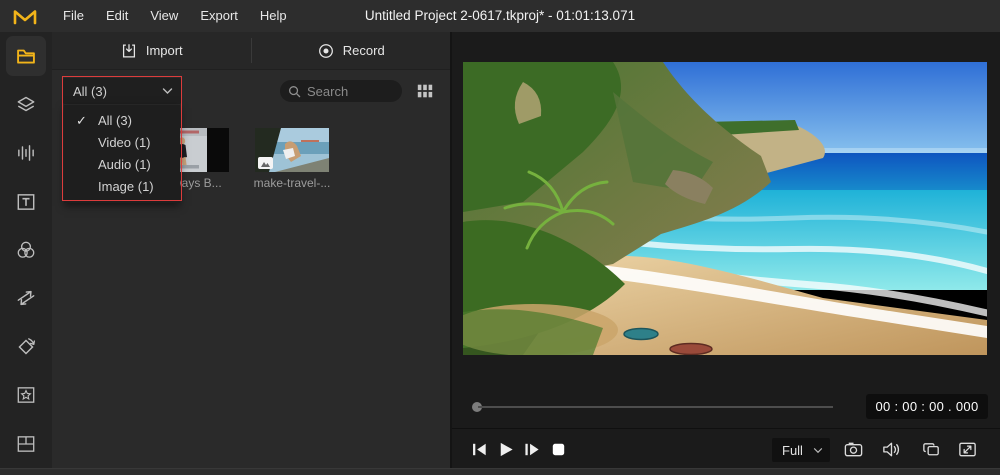 This screenshot has height=475, width=1000. What do you see at coordinates (25, 16) in the screenshot?
I see `app-logo-icon` at bounding box center [25, 16].